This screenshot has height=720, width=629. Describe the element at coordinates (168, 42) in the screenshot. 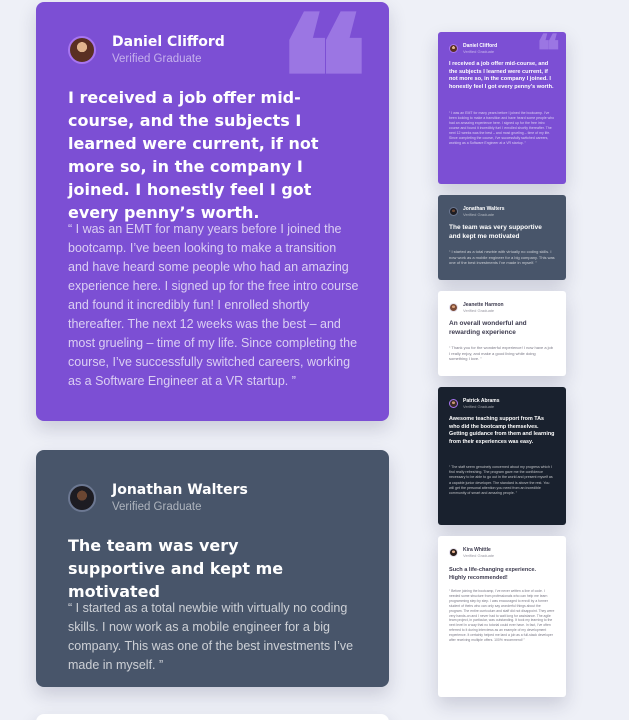

I see `author-name: Daniel Clifford` at that location.